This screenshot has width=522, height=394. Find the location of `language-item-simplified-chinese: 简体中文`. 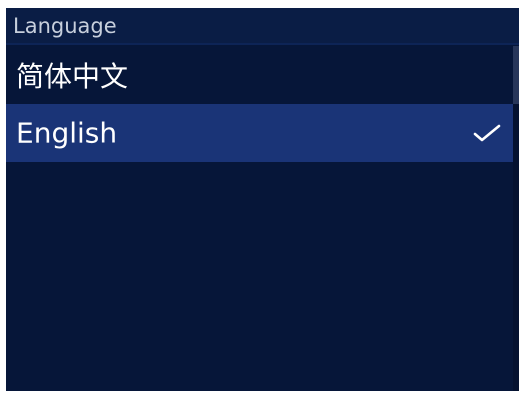

language-item-simplified-chinese: 简体中文 is located at coordinates (259, 75).